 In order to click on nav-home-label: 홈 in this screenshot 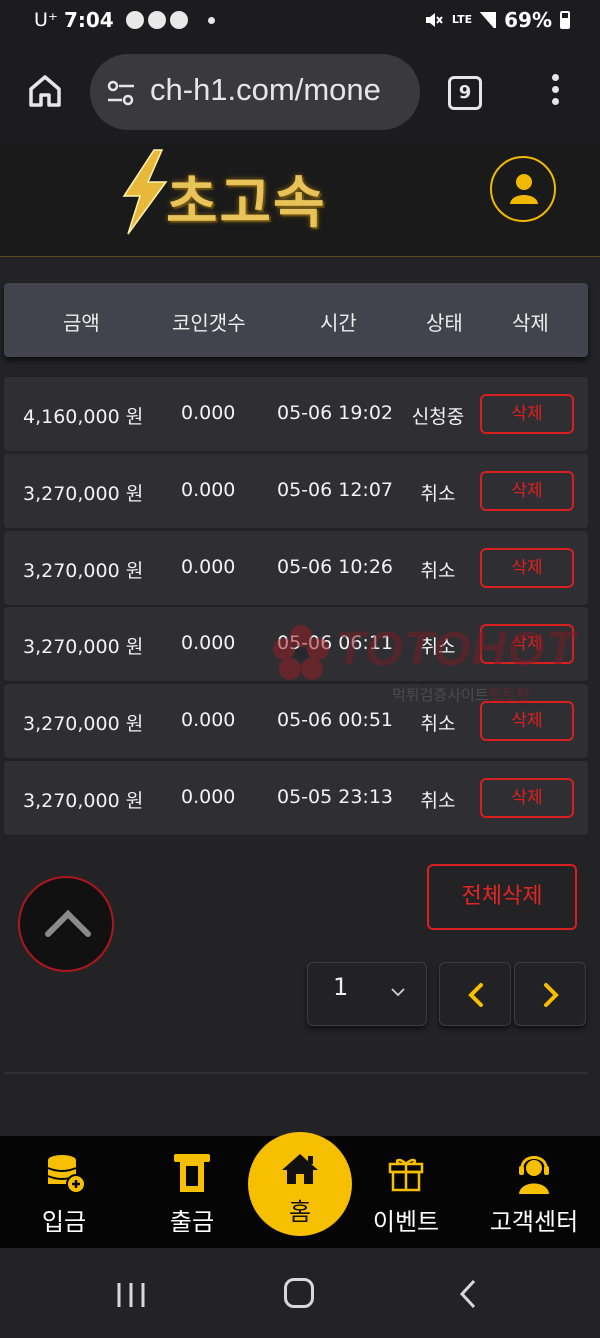, I will do `click(300, 1212)`.